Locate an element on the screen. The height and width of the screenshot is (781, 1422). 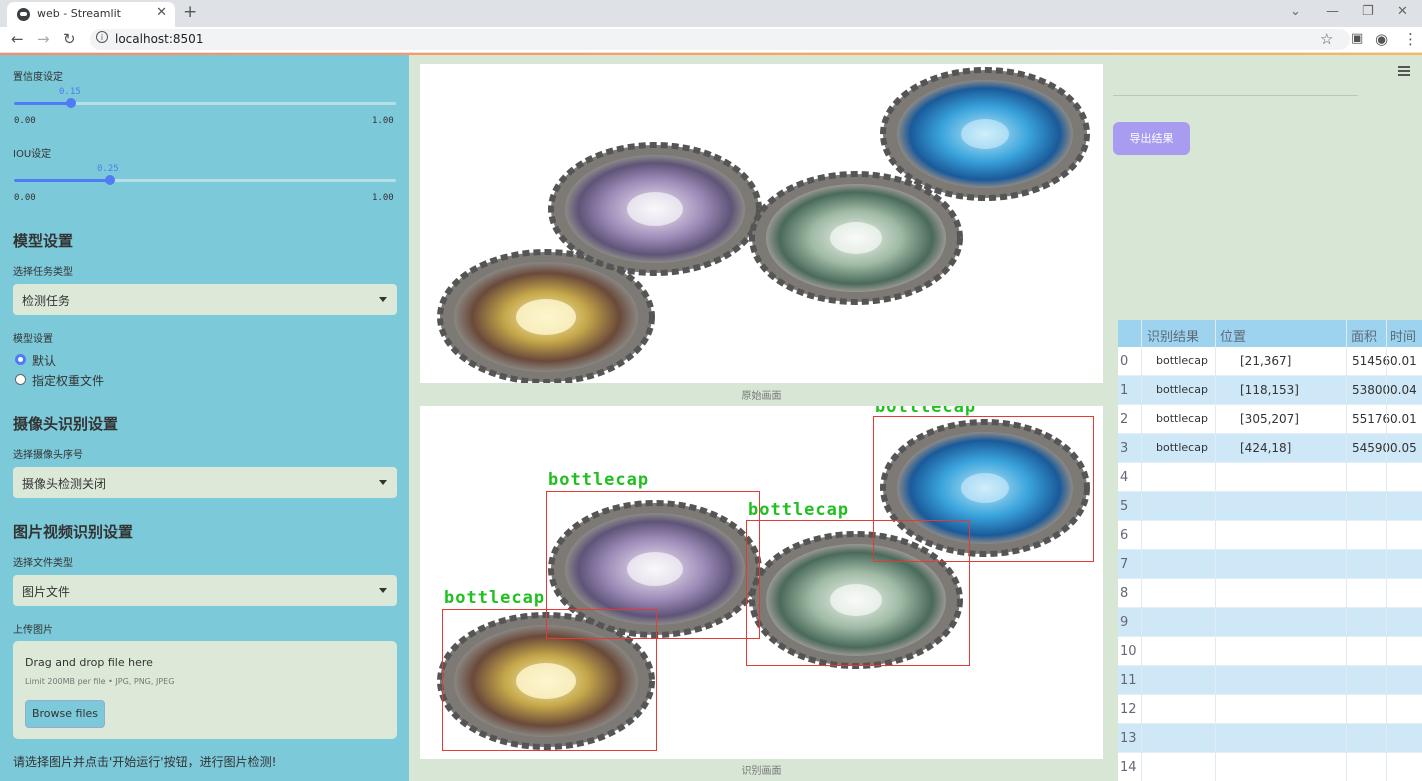
cell-position: [118,153] is located at coordinates (1269, 390).